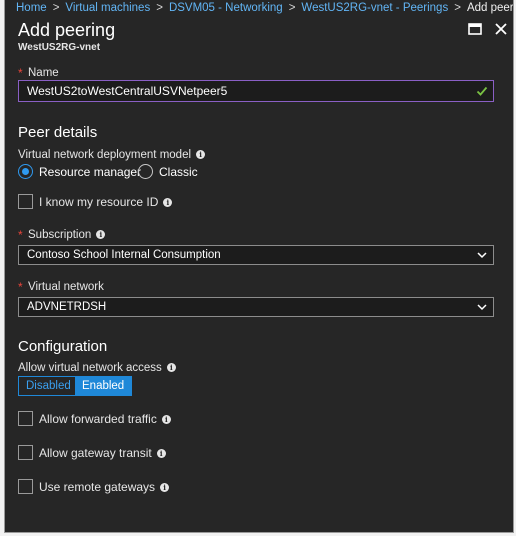  I want to click on virtual-network-label: Virtual network, so click(66, 287).